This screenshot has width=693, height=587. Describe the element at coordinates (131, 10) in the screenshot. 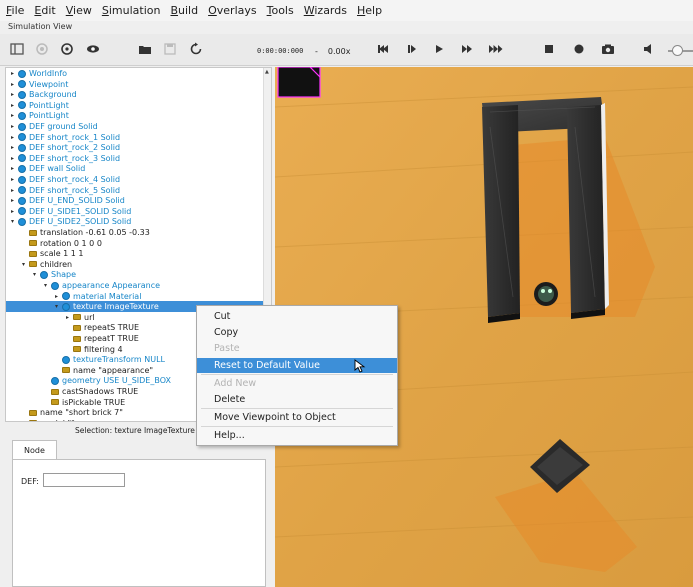

I see `menu-simulation: Simulation` at that location.